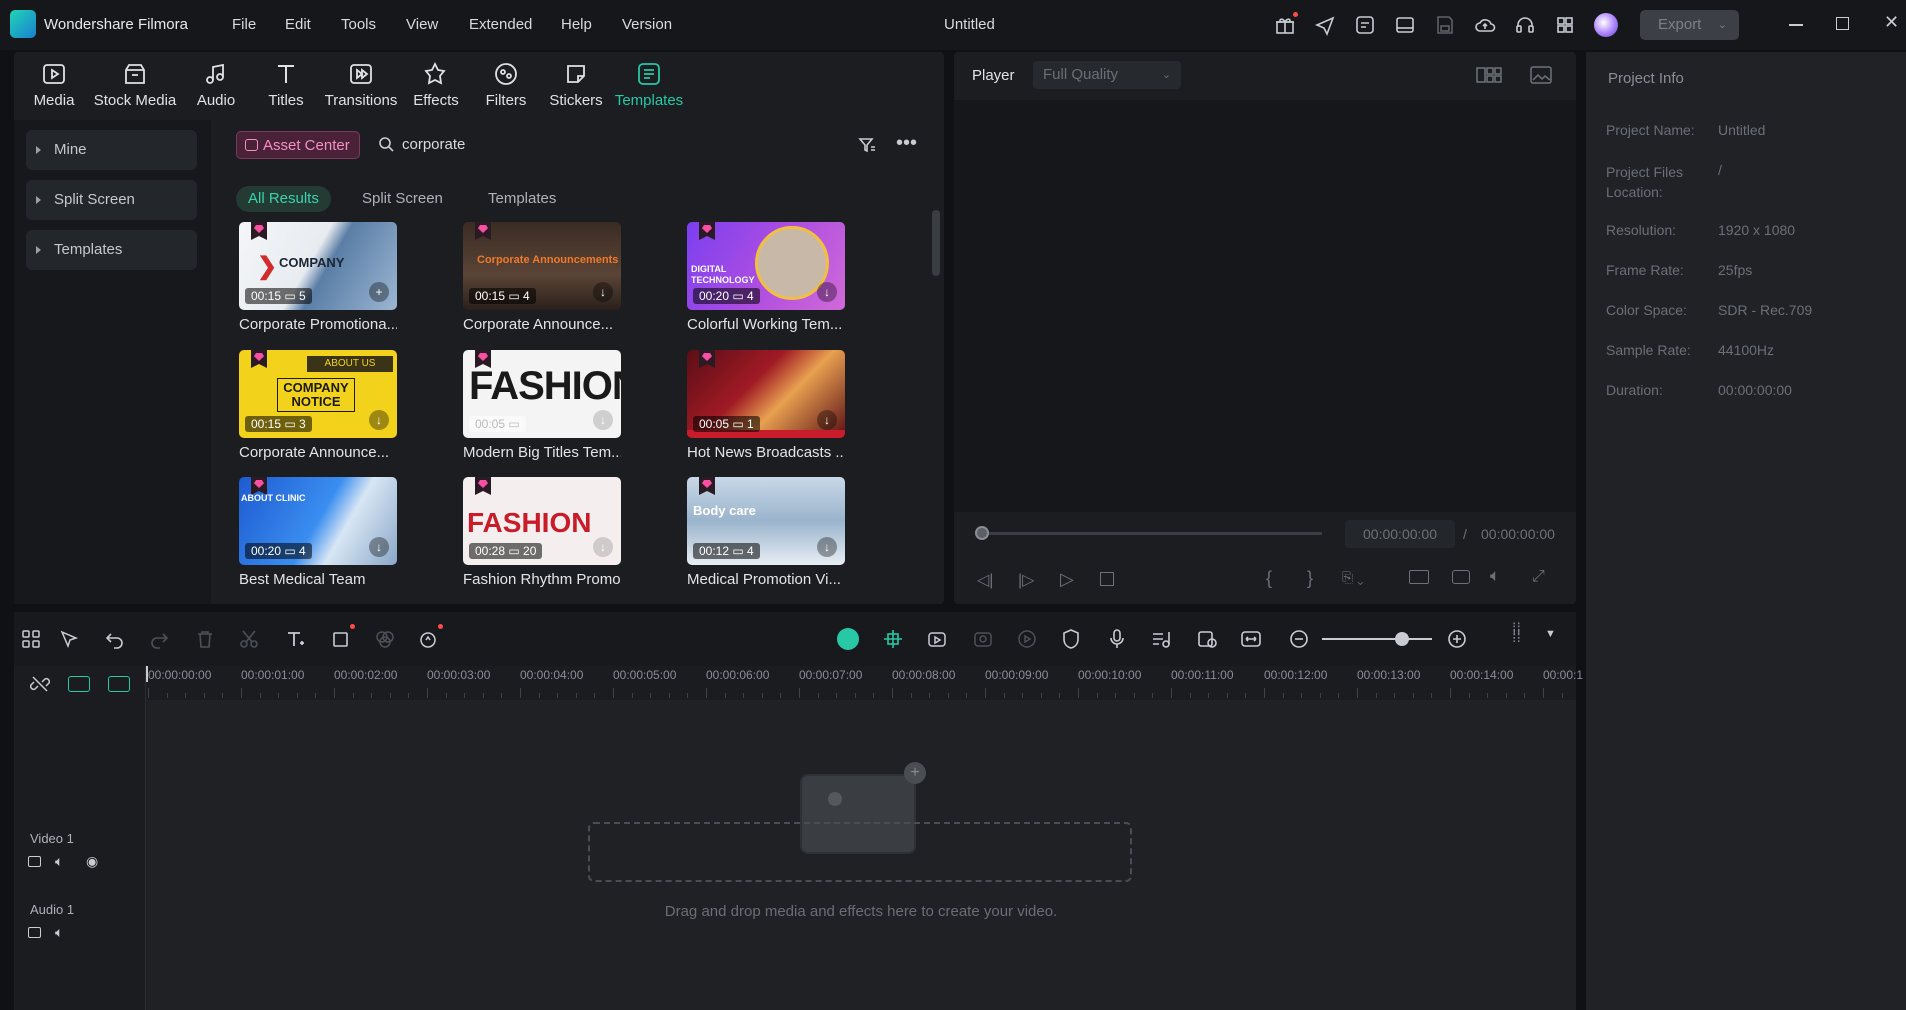 This screenshot has width=1906, height=1010. I want to click on grid-view-icon, so click(1489, 75).